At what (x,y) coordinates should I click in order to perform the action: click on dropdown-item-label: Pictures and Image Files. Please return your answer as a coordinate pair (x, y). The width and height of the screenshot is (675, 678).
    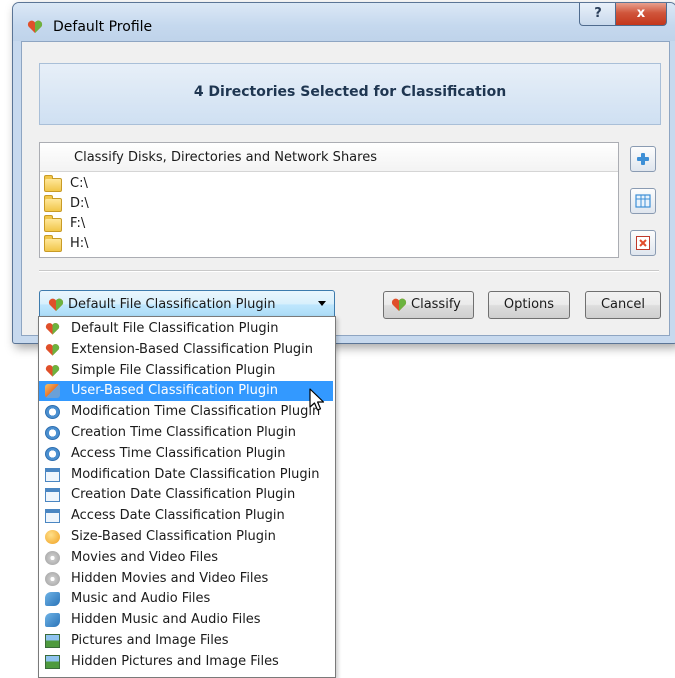
    Looking at the image, I should click on (150, 640).